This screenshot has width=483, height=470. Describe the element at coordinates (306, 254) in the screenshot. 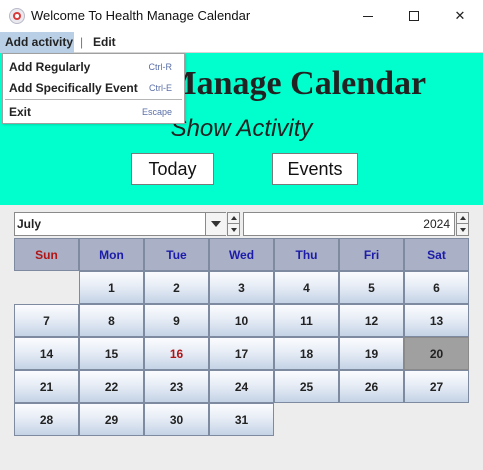

I see `weekday-header-thu: Thu` at that location.